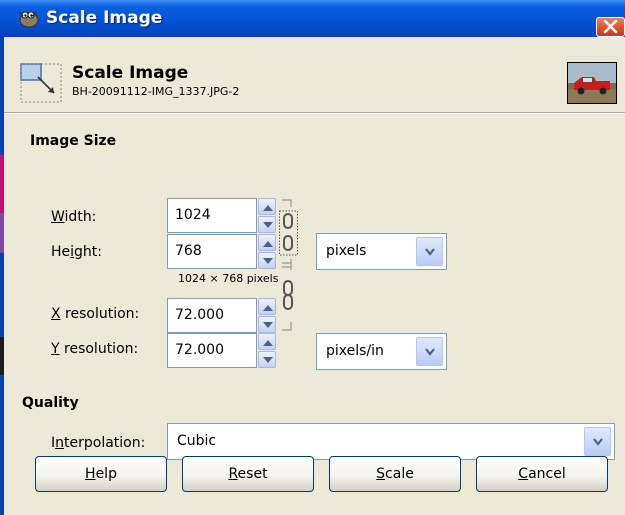 The height and width of the screenshot is (515, 625). I want to click on reset-button: Reset, so click(248, 474).